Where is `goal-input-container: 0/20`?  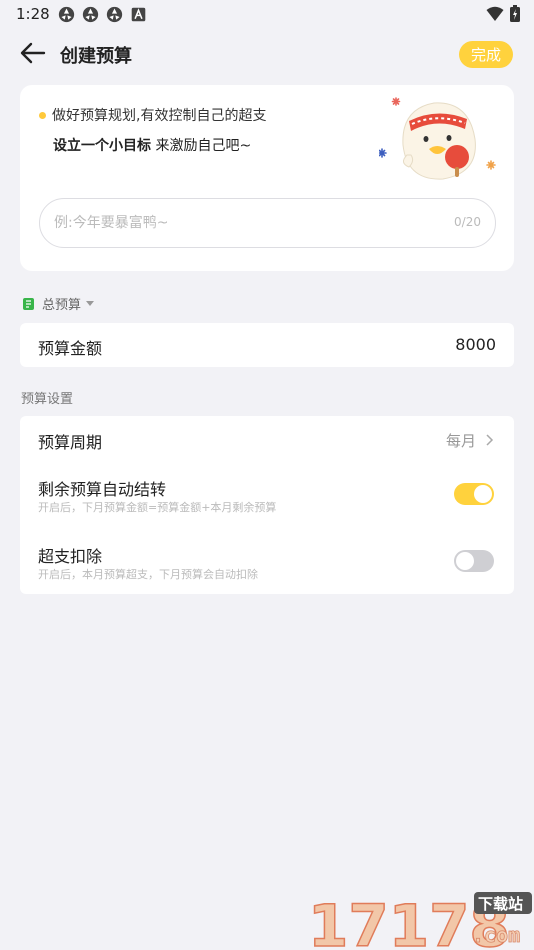 goal-input-container: 0/20 is located at coordinates (267, 223).